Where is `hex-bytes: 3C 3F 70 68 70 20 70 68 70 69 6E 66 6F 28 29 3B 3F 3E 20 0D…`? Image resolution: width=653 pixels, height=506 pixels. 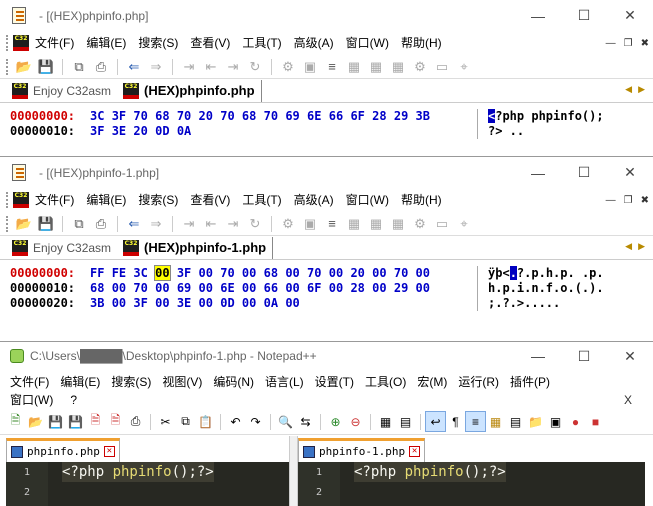
hex-bytes: 3C 3F 70 68 70 20 70 68 70 69 6E 66 6F 28 29 3B 3F 3E 20 0D… is located at coordinates (280, 124).